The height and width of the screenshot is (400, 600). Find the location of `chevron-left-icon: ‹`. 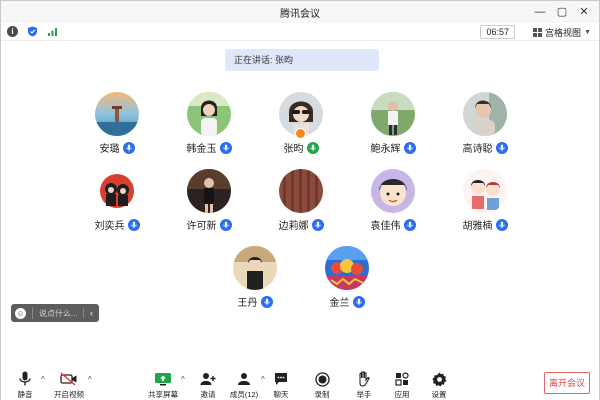

chevron-left-icon: ‹ is located at coordinates (91, 313).